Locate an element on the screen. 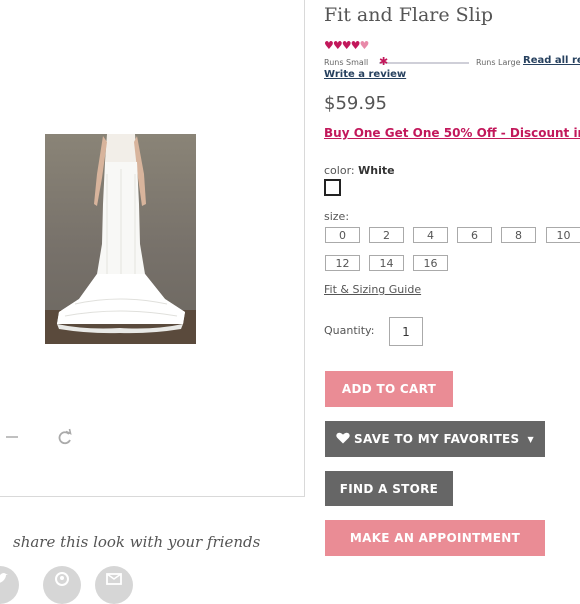  rotate-icon is located at coordinates (65, 437).